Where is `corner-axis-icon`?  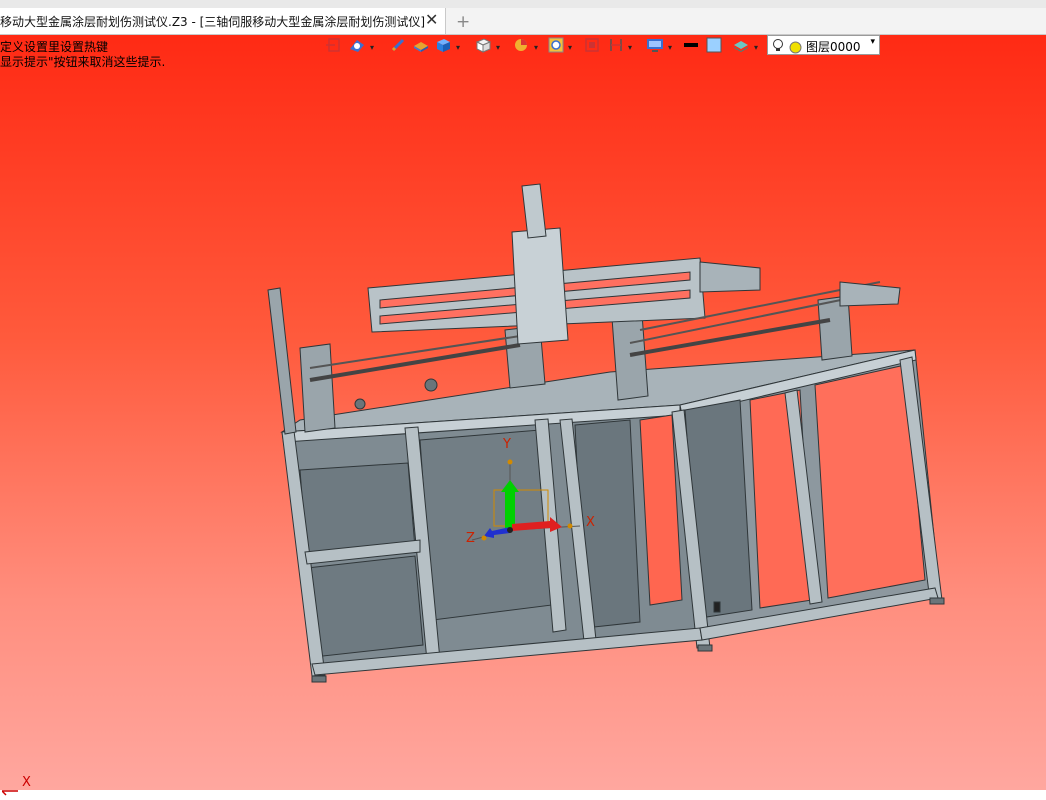
corner-axis-icon is located at coordinates (10, 790).